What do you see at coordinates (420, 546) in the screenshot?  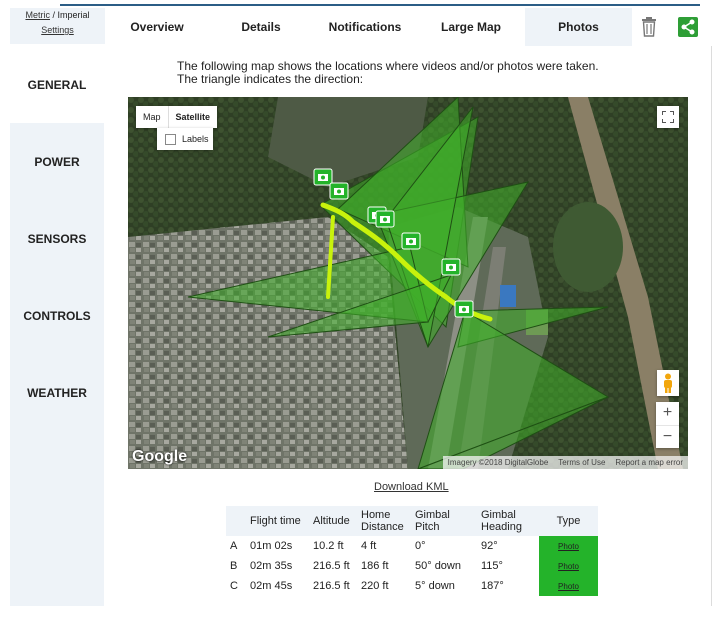 I see `gimbal-pitch: 0°` at bounding box center [420, 546].